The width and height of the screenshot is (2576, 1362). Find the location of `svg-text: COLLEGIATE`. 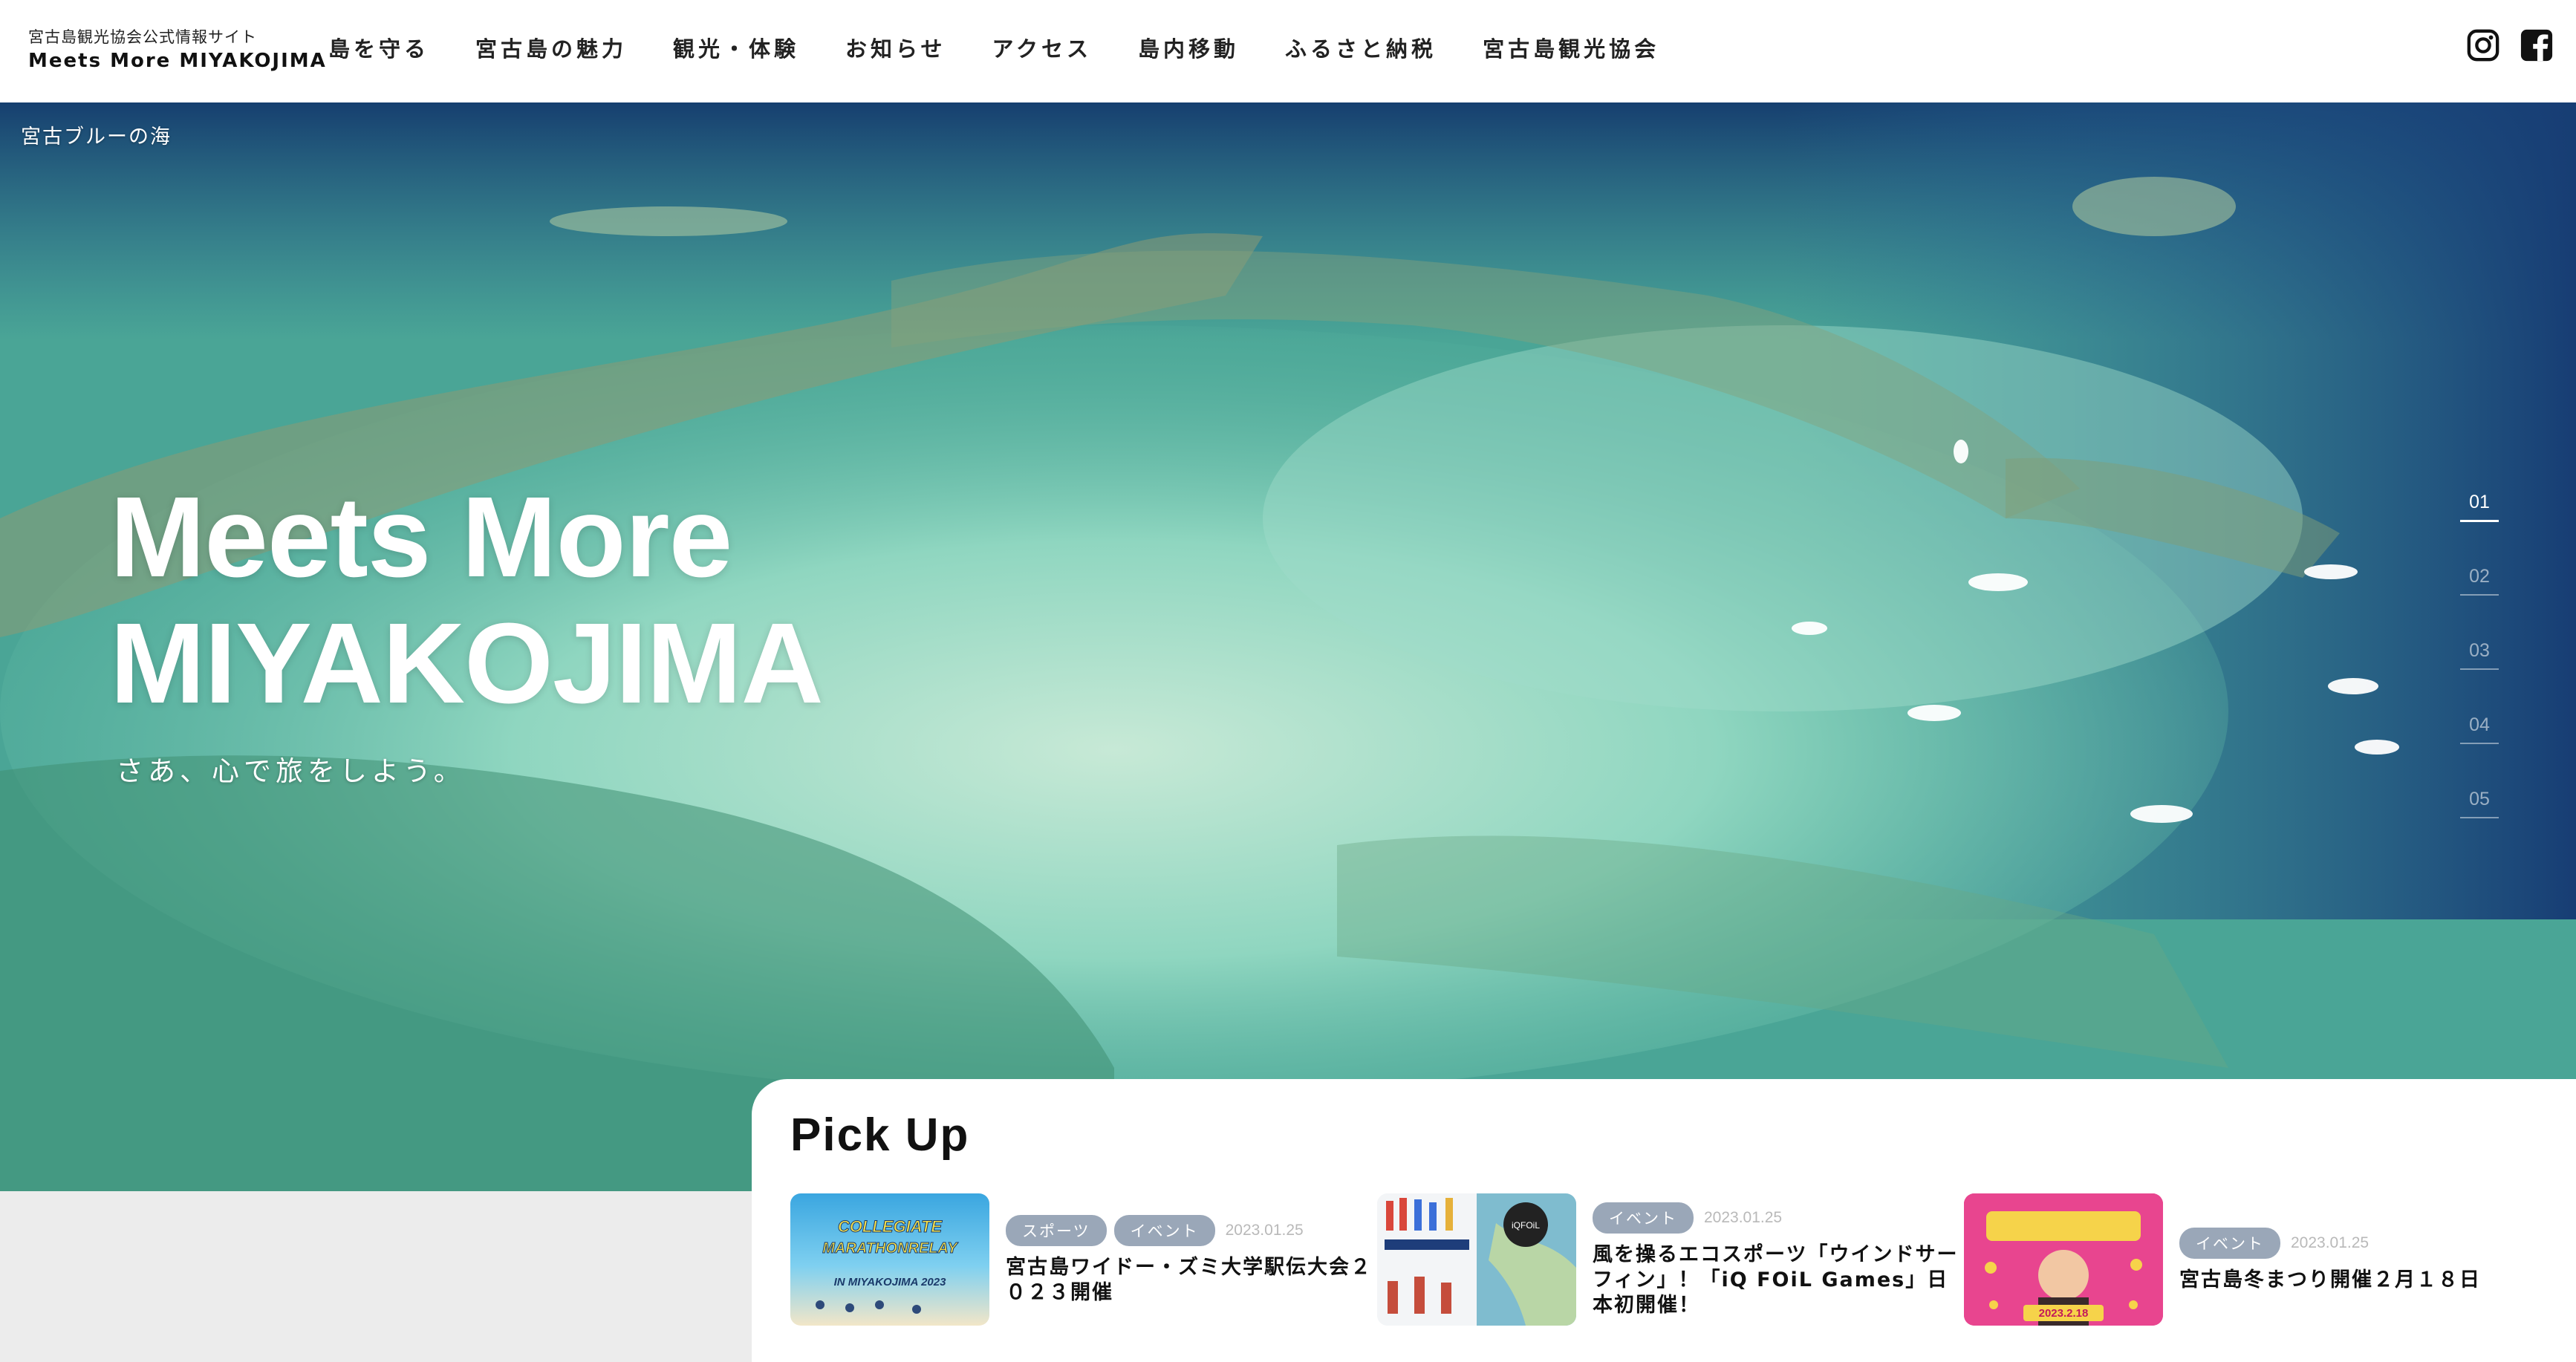

svg-text: COLLEGIATE is located at coordinates (891, 1226).